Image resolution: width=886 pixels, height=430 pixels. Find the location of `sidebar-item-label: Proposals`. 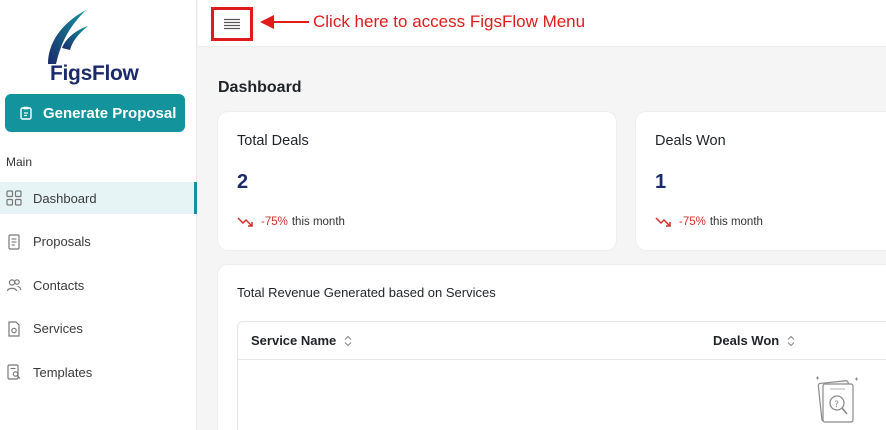

sidebar-item-label: Proposals is located at coordinates (62, 241).